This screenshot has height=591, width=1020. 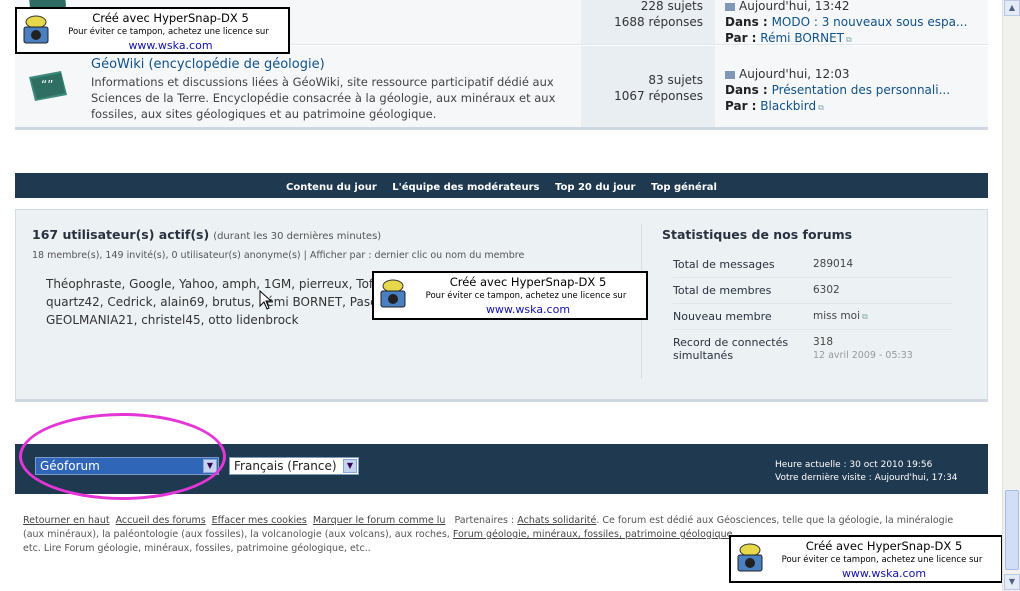 I want to click on stats-label: Total de messages, so click(x=724, y=264).